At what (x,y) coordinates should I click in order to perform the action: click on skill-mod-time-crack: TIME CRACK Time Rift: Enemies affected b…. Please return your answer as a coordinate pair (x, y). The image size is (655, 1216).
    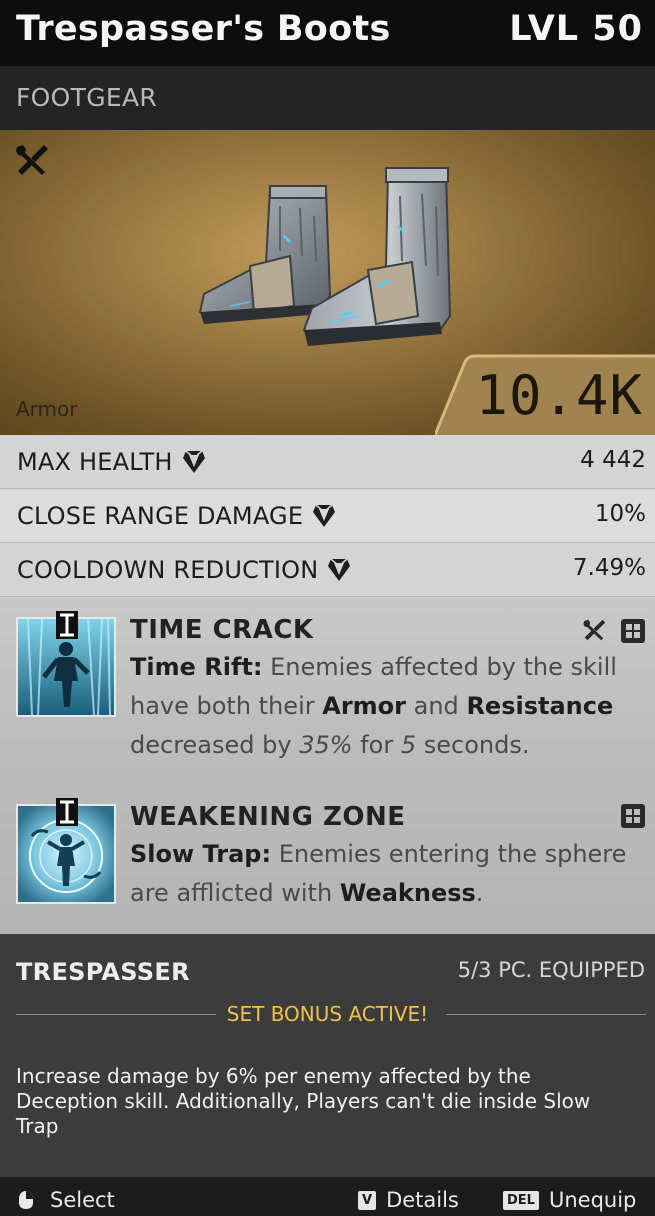
    Looking at the image, I should click on (327, 688).